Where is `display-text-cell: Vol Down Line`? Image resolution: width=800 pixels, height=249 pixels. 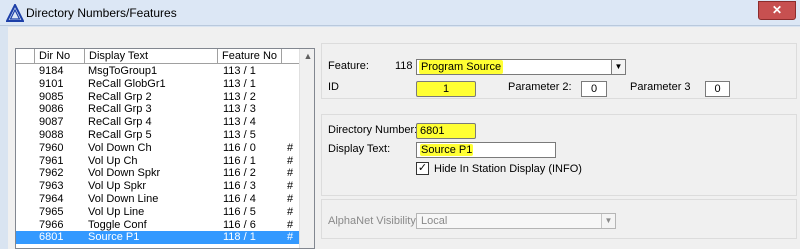
display-text-cell: Vol Down Line is located at coordinates (123, 198).